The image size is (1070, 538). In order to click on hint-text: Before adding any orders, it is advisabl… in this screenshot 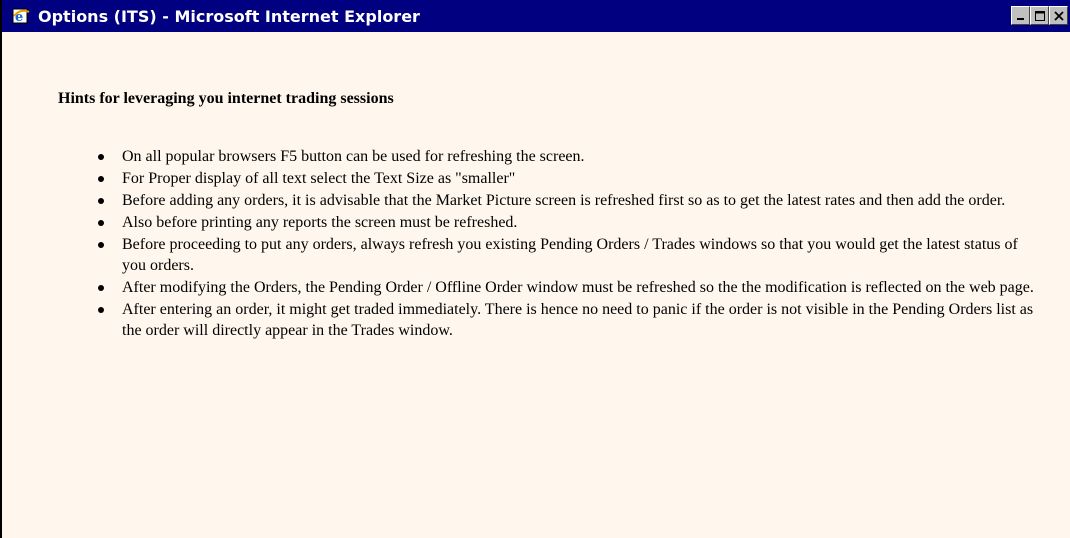, I will do `click(564, 200)`.